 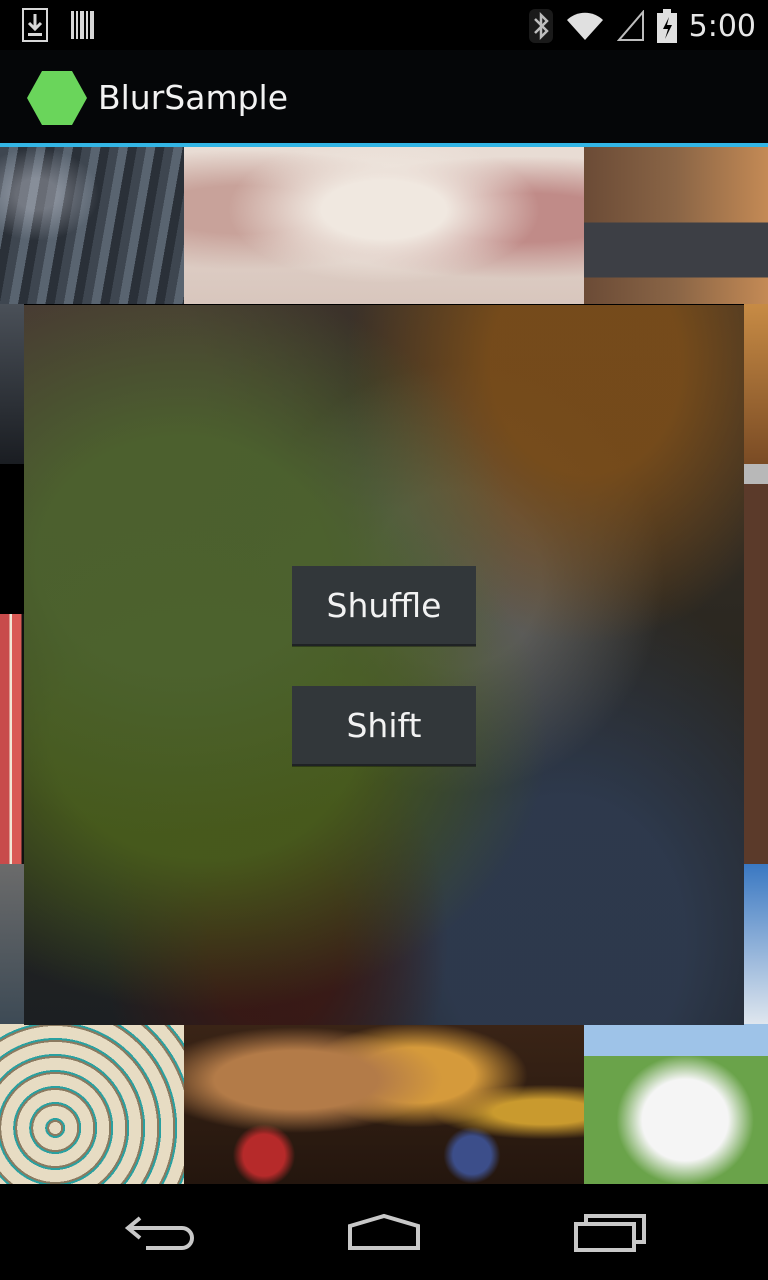 I want to click on barcode-icon, so click(x=82, y=25).